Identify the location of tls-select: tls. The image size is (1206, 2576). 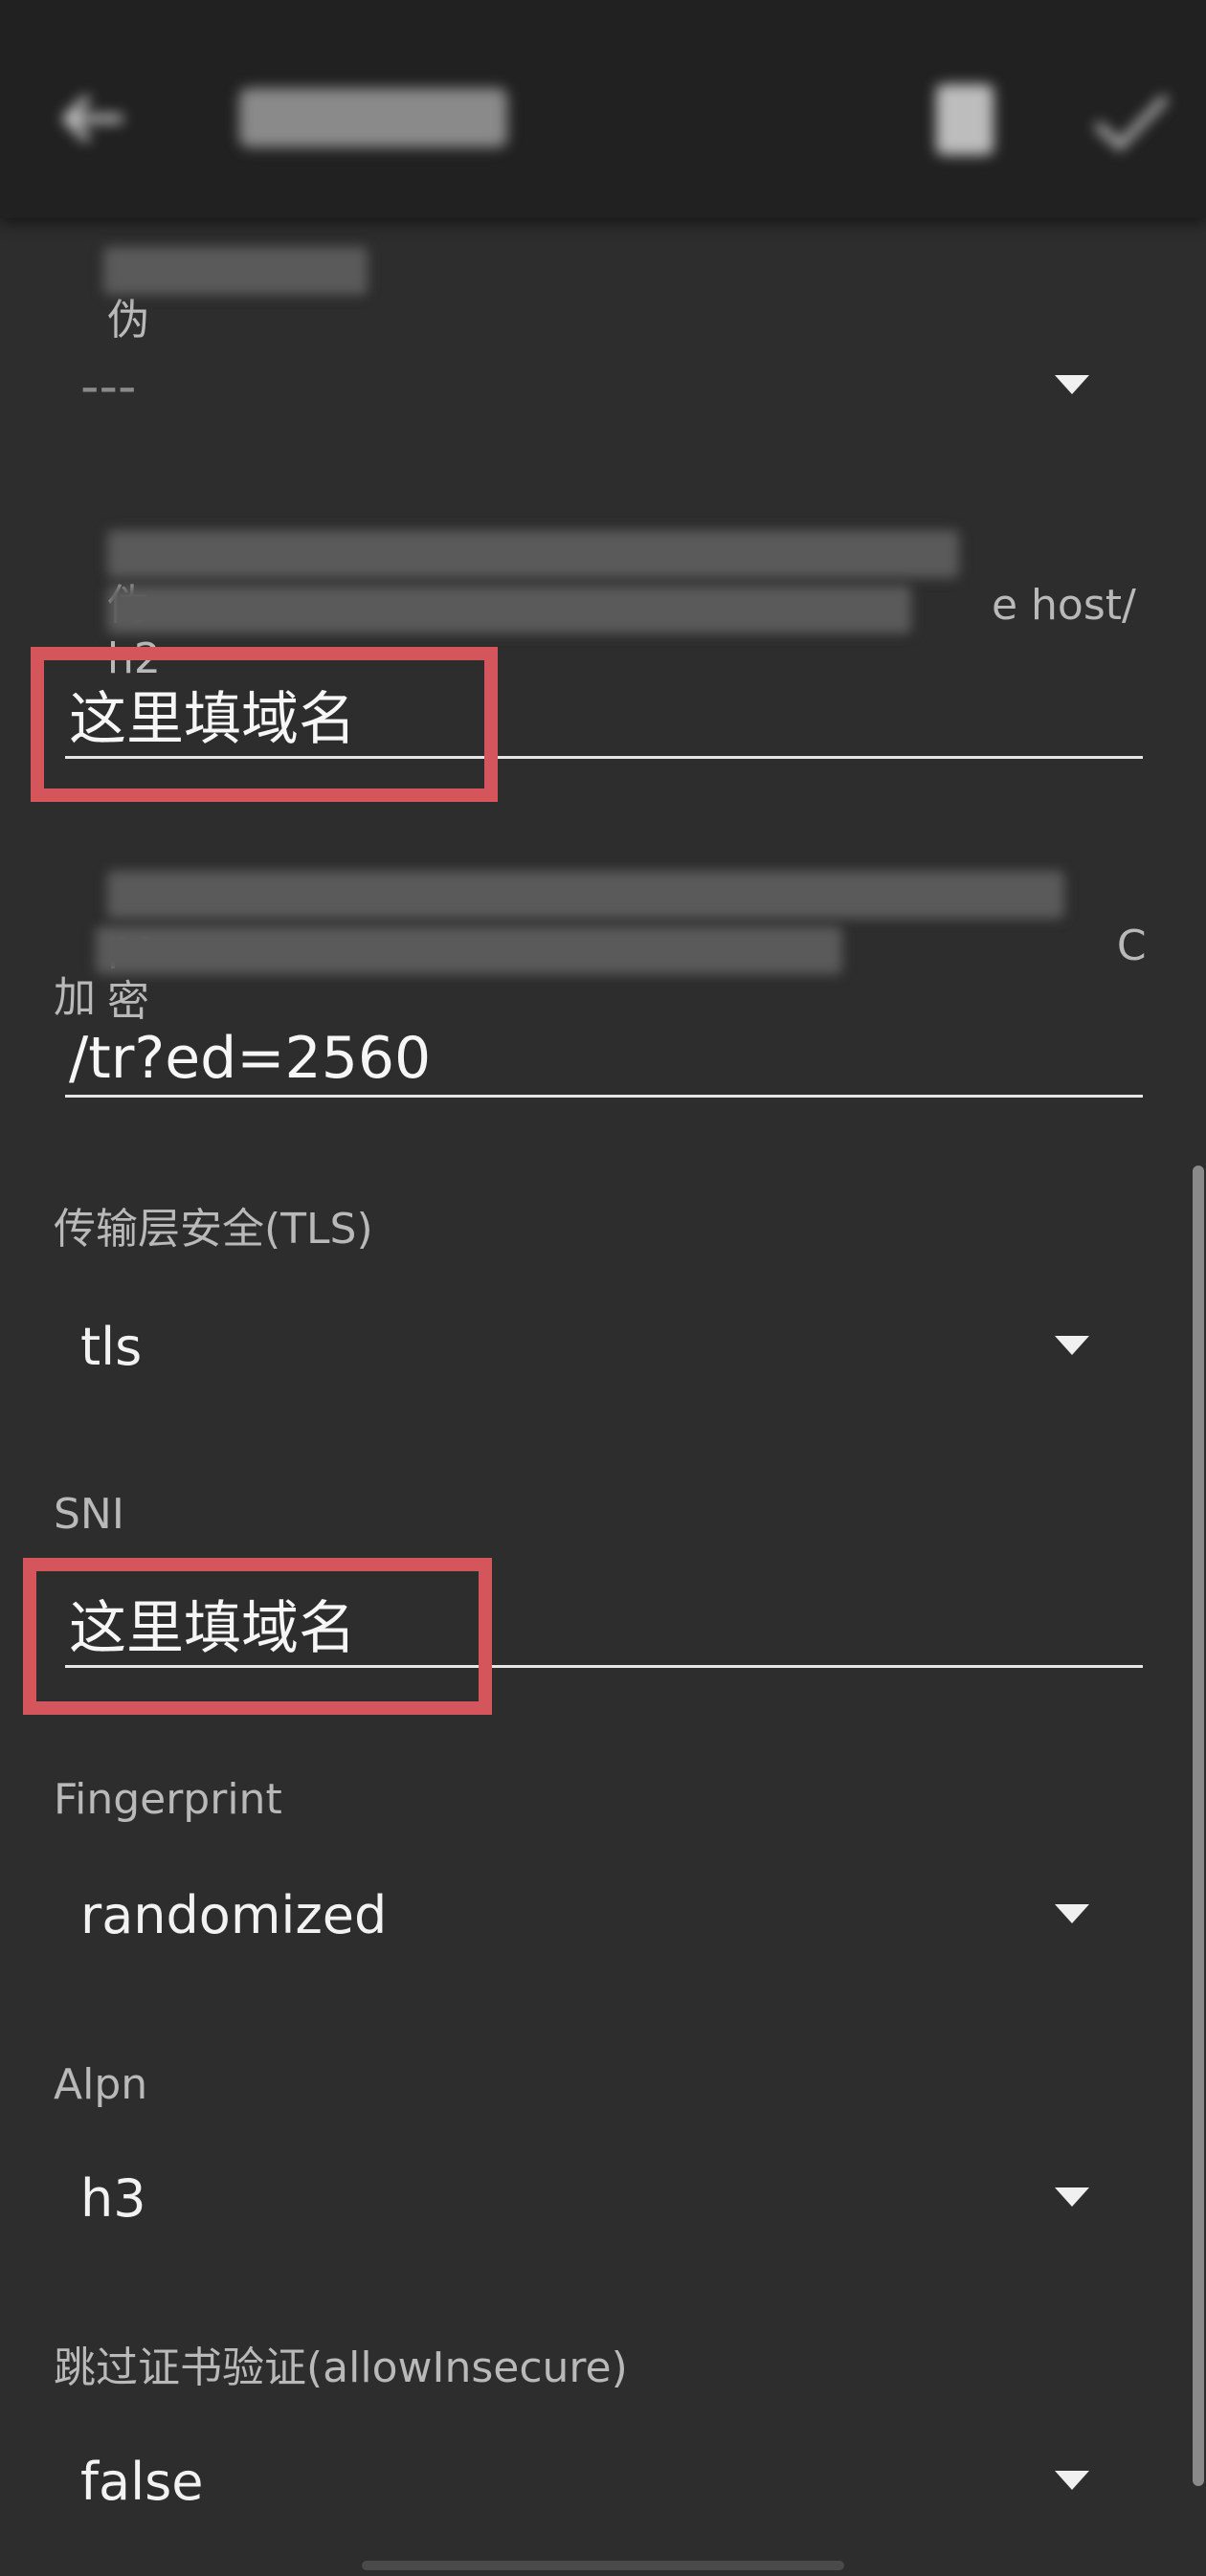
(111, 1347).